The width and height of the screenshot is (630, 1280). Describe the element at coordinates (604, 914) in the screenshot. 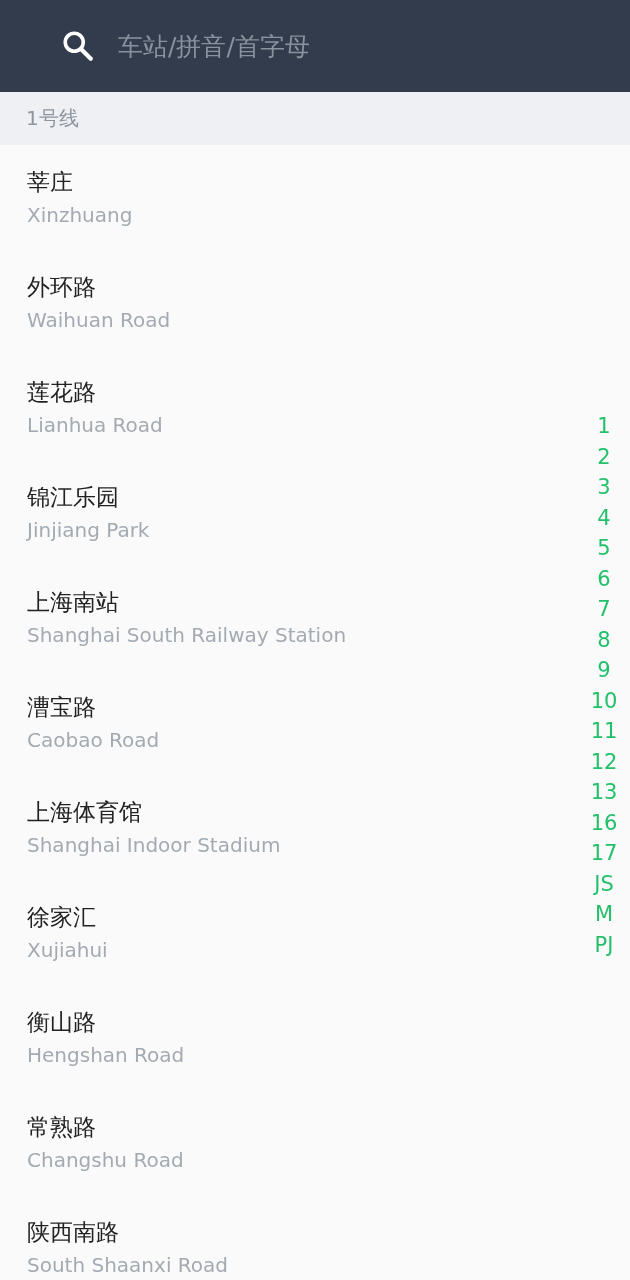

I see `line-index-item: M` at that location.